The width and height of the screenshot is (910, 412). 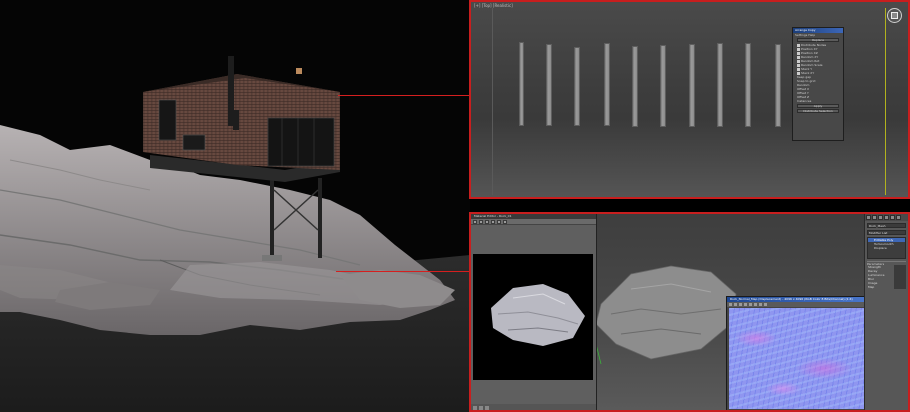 I want to click on normal-map-toolbar, so click(x=797, y=304).